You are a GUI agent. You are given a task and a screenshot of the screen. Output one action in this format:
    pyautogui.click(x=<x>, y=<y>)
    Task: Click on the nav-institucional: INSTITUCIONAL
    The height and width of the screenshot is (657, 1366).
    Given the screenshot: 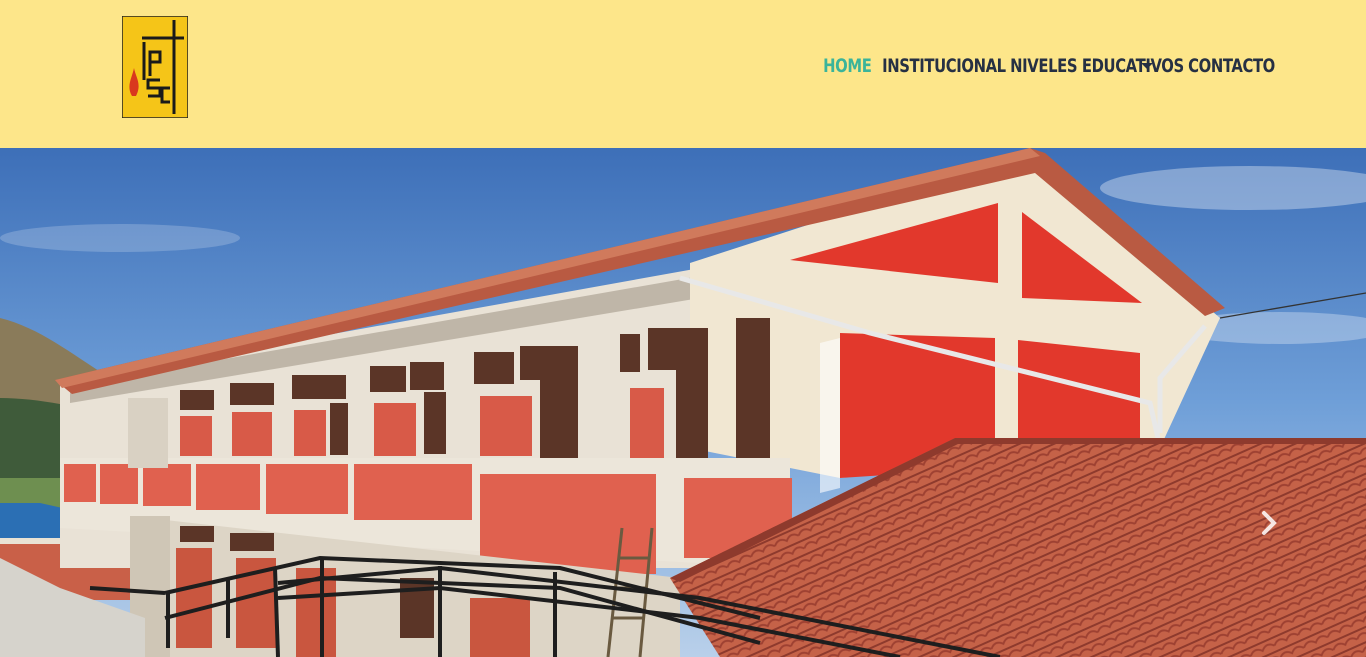 What is the action you would take?
    pyautogui.click(x=942, y=66)
    